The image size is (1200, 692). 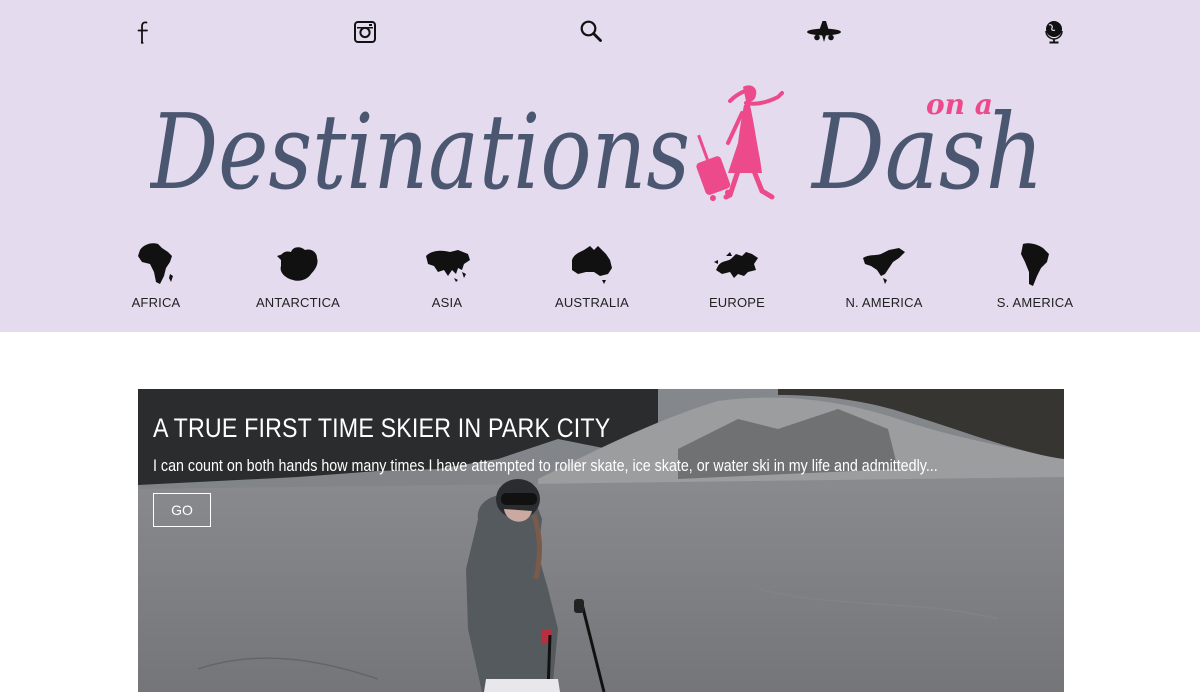 I want to click on continent-label: S. AMERICA, so click(x=1035, y=302).